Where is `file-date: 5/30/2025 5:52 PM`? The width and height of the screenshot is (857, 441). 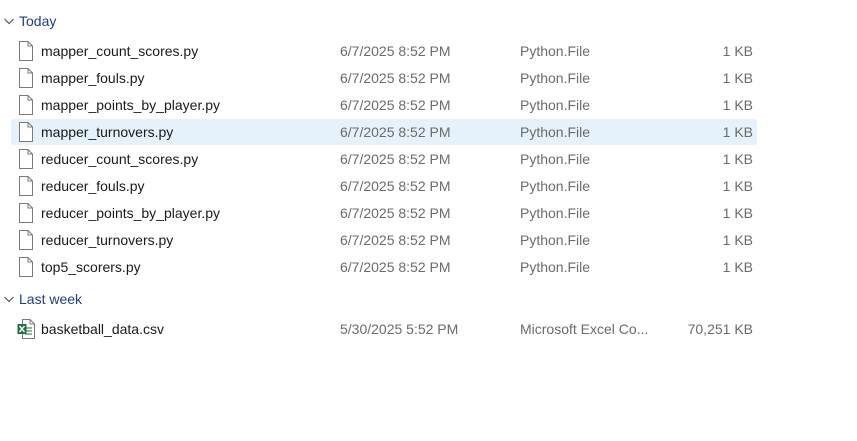
file-date: 5/30/2025 5:52 PM is located at coordinates (399, 329).